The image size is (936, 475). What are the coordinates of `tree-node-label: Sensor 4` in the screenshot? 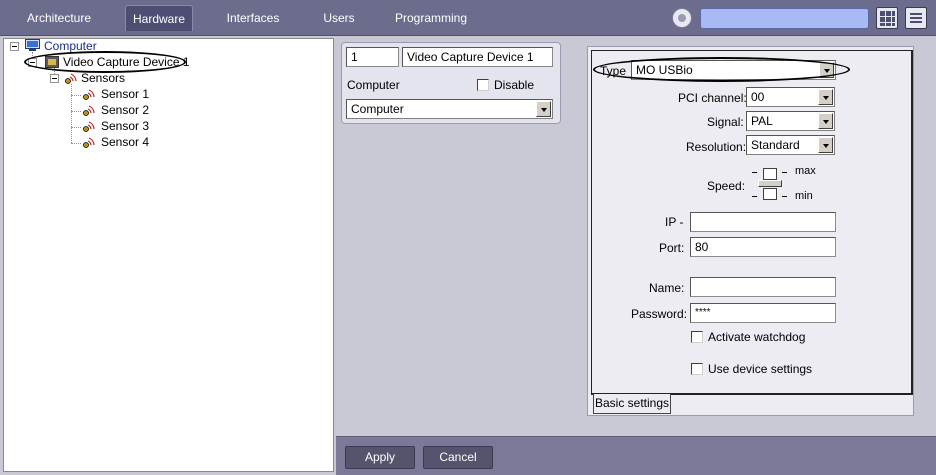 It's located at (125, 142).